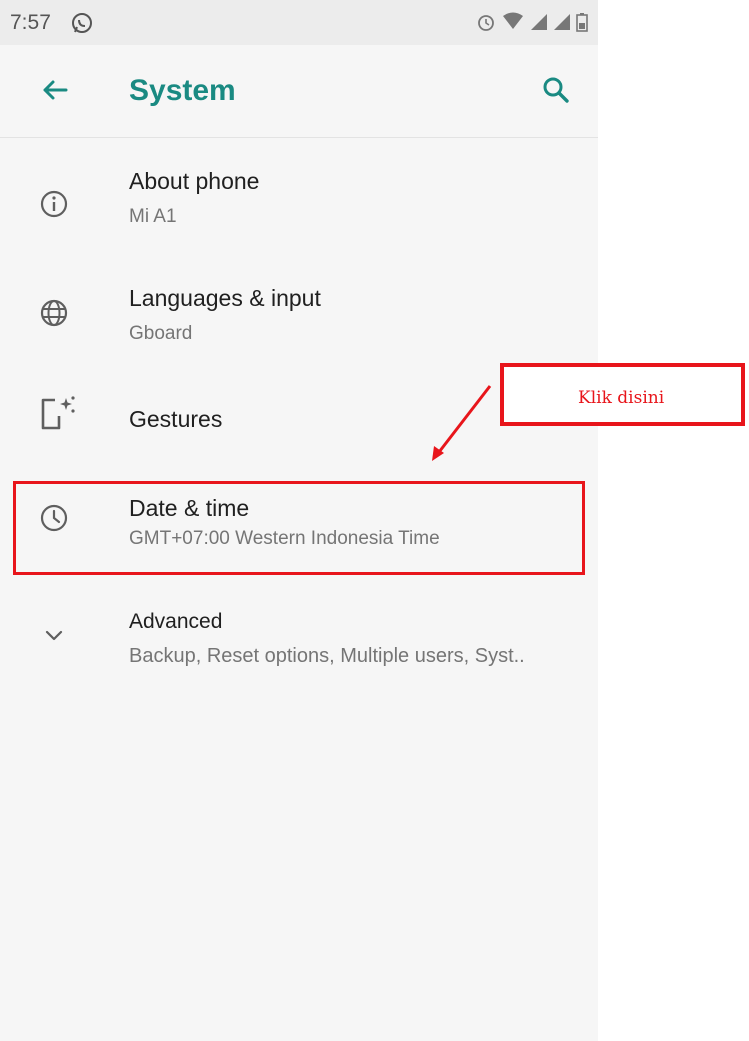  I want to click on search-icon, so click(556, 92).